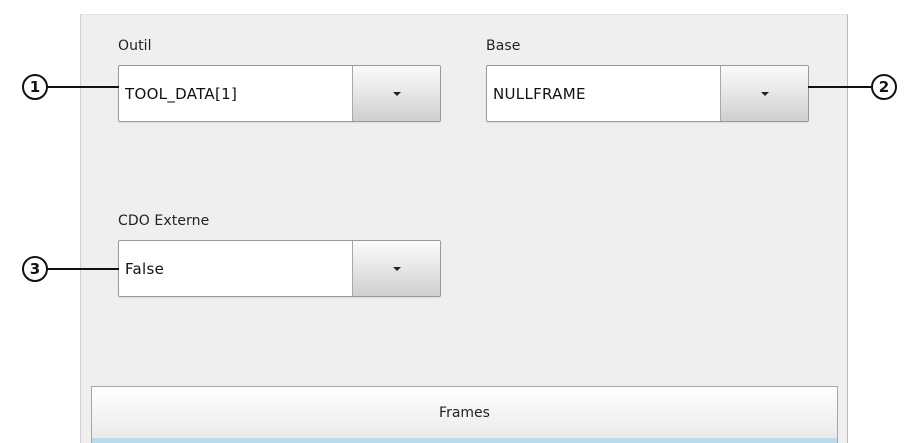  I want to click on base-dropdown-button, so click(764, 93).